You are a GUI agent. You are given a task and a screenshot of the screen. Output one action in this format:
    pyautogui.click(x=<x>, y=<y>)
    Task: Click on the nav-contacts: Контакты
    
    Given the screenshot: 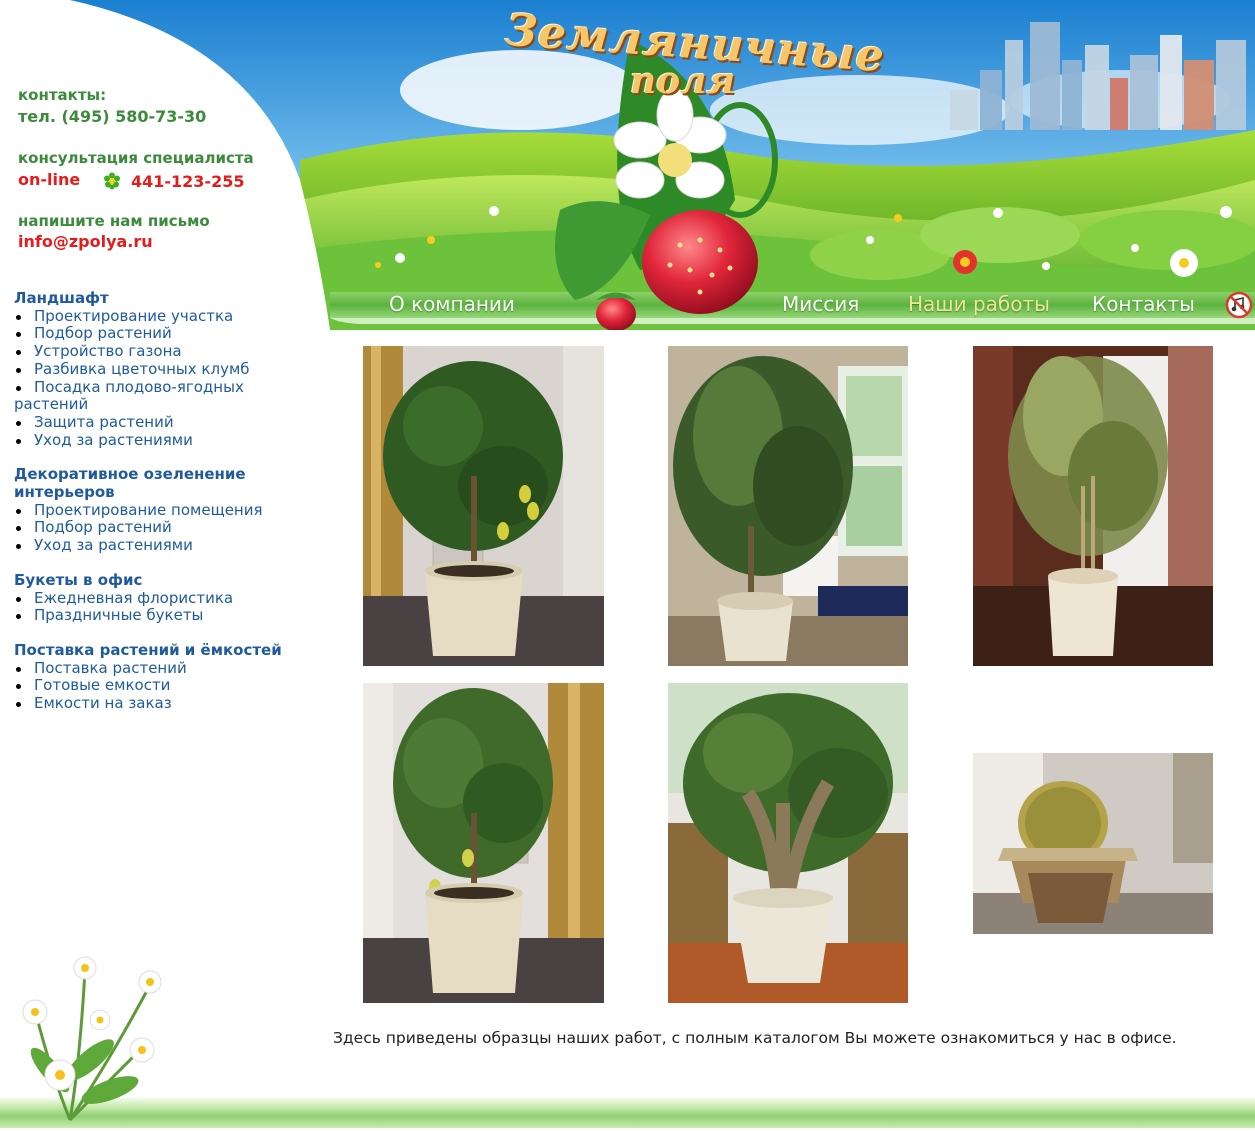 What is the action you would take?
    pyautogui.click(x=1143, y=304)
    